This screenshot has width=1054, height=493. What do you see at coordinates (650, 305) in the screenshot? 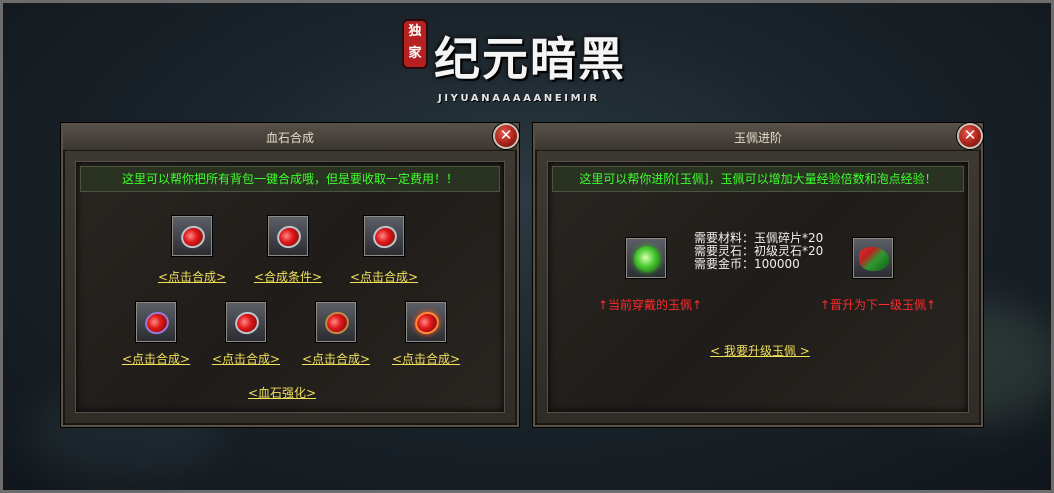
I see `current-jade-label: ↑当前穿戴的玉佩↑` at bounding box center [650, 305].